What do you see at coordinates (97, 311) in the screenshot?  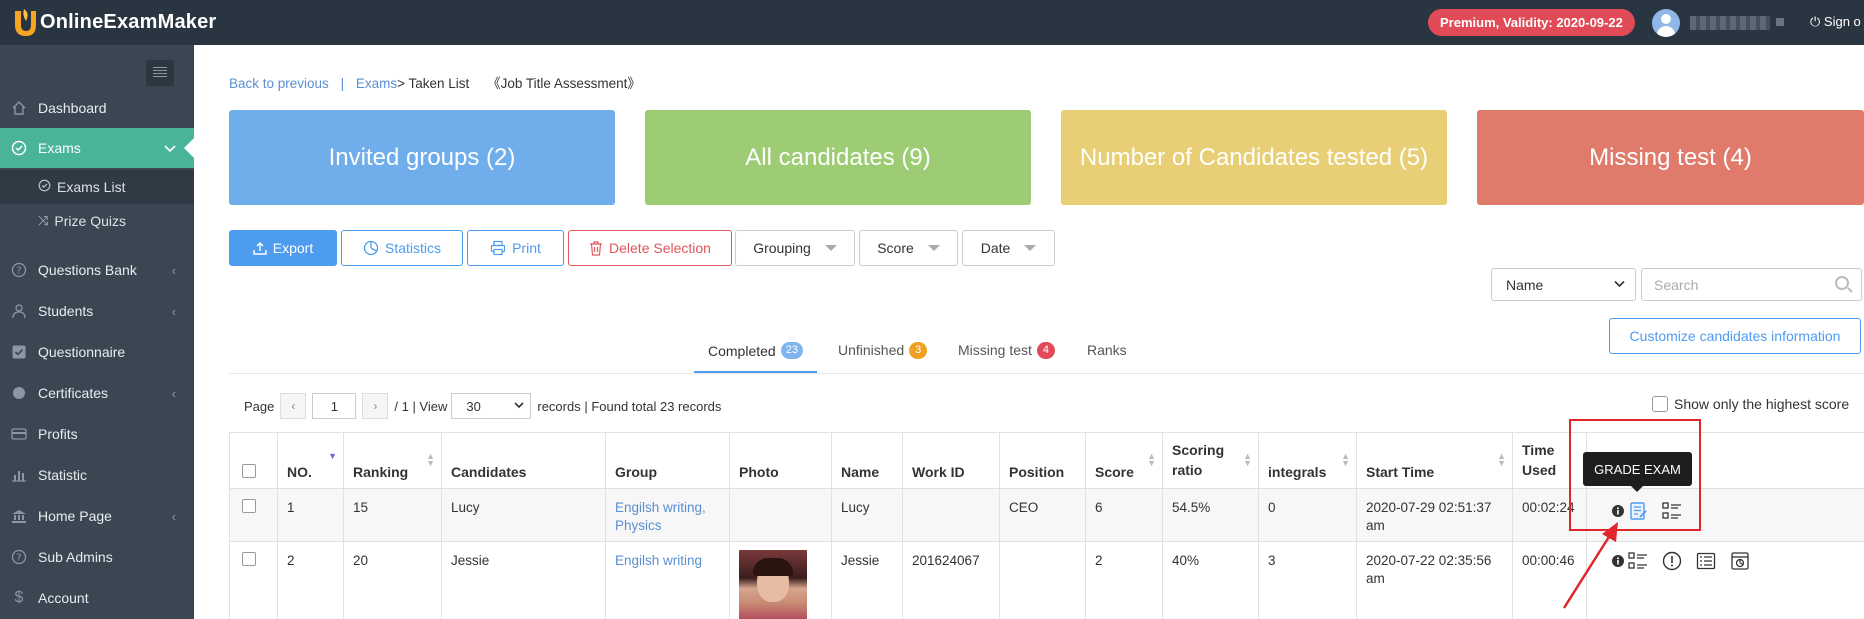 I see `sidebar-item-students: Students ‹` at bounding box center [97, 311].